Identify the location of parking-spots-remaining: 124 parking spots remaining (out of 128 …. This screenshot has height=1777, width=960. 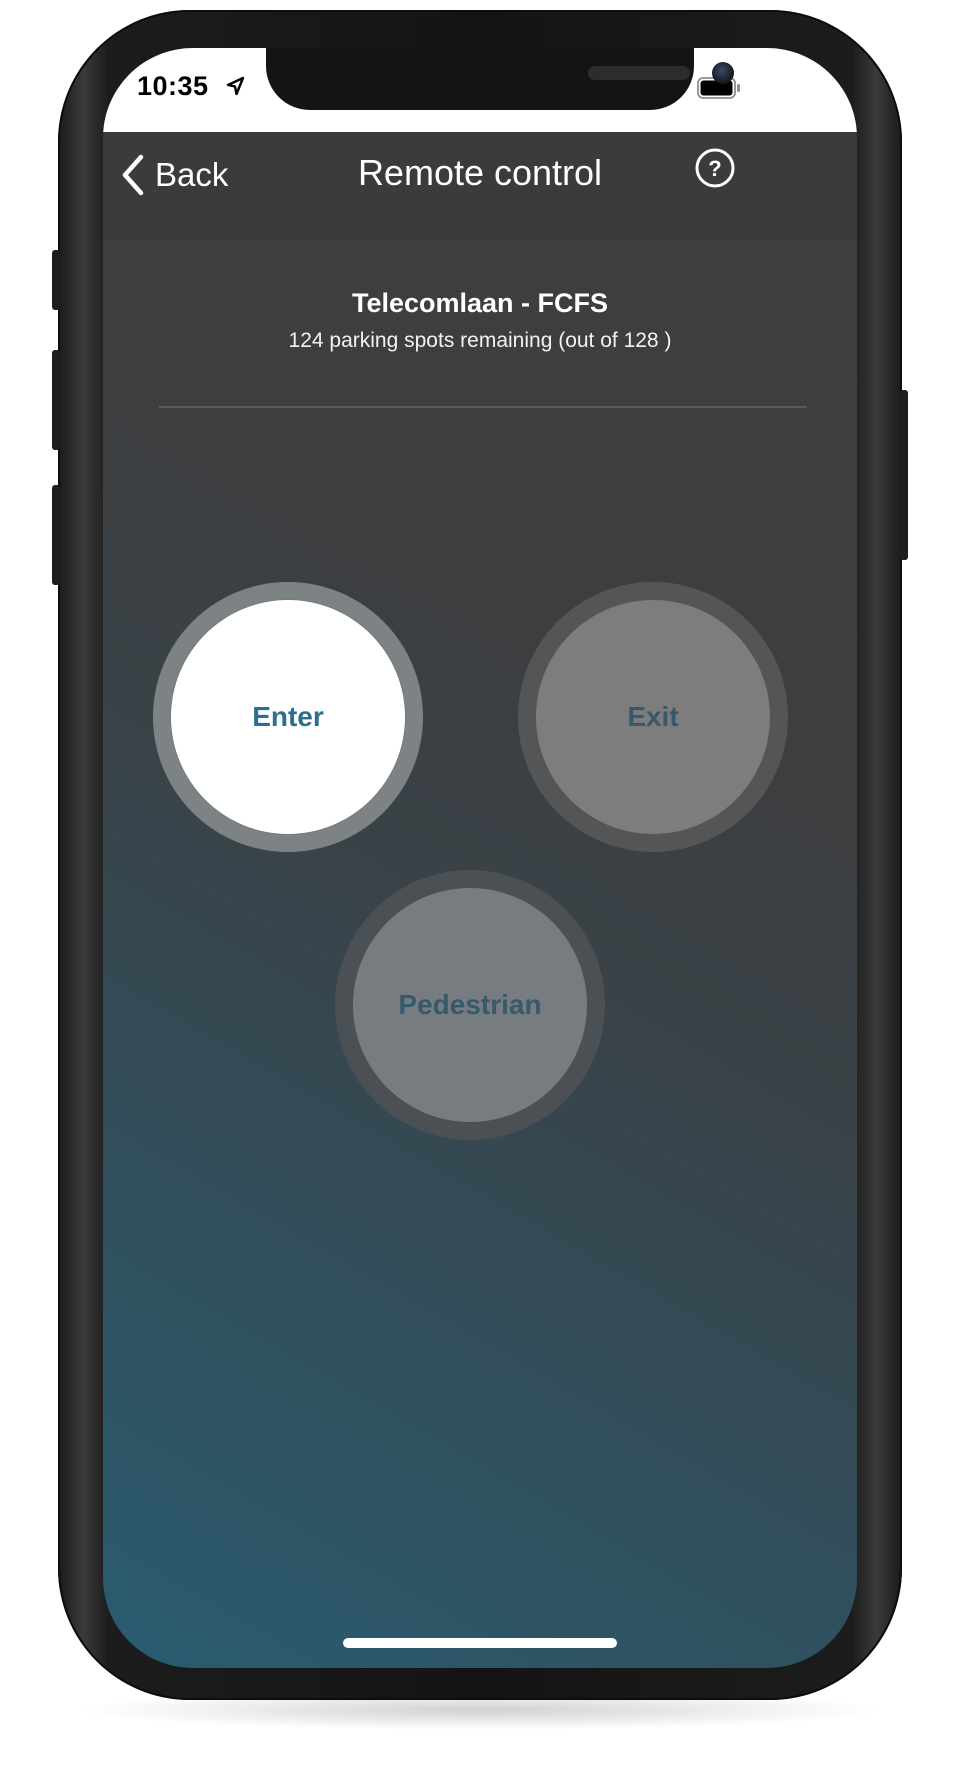
(480, 340).